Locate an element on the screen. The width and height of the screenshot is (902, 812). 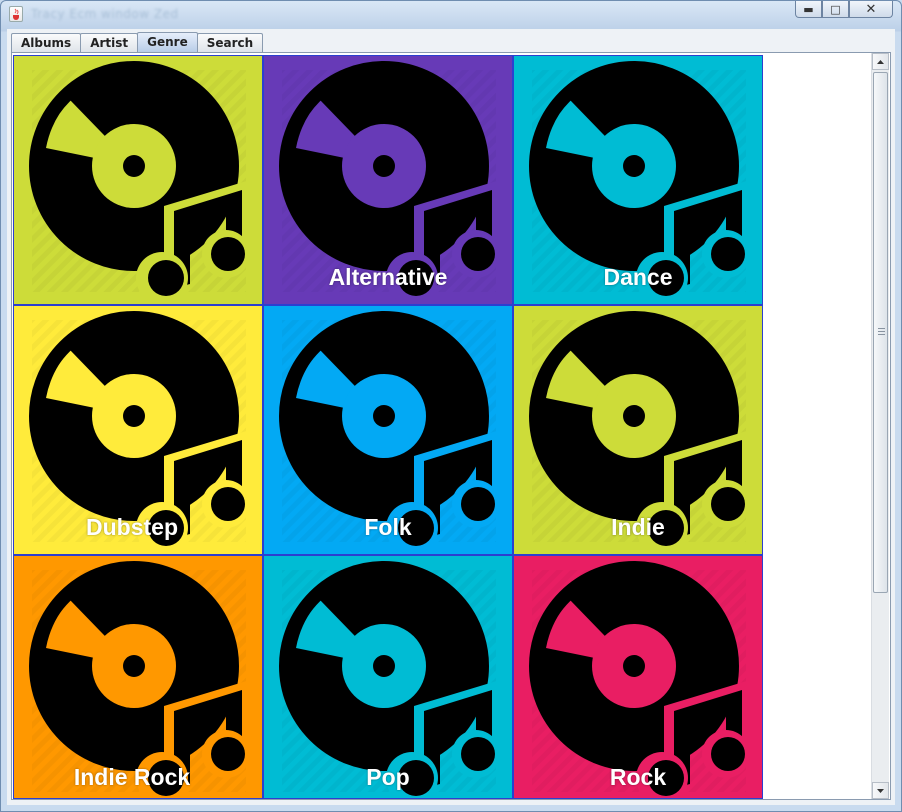
tab-search: Search is located at coordinates (230, 42).